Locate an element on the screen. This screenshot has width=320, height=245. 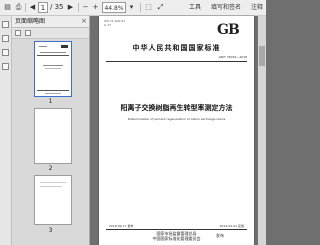
panel-toolbar is located at coordinates (50, 33).